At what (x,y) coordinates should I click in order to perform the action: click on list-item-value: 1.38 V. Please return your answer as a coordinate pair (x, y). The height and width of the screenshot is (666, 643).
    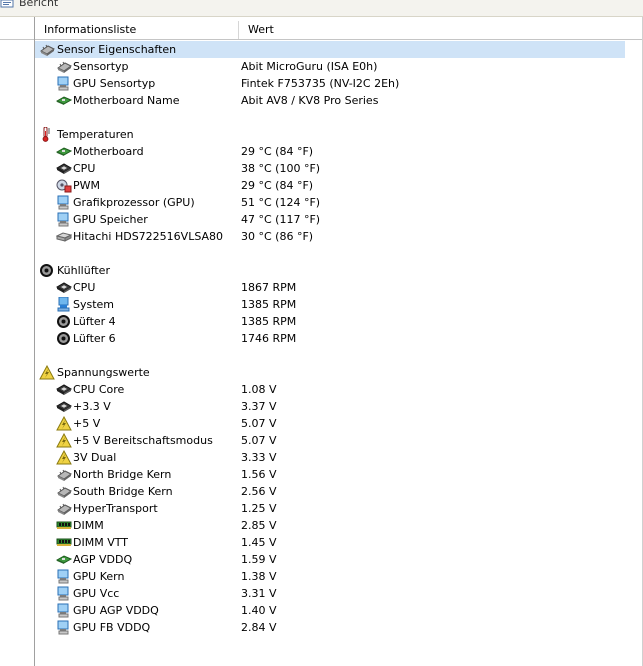
    Looking at the image, I should click on (259, 576).